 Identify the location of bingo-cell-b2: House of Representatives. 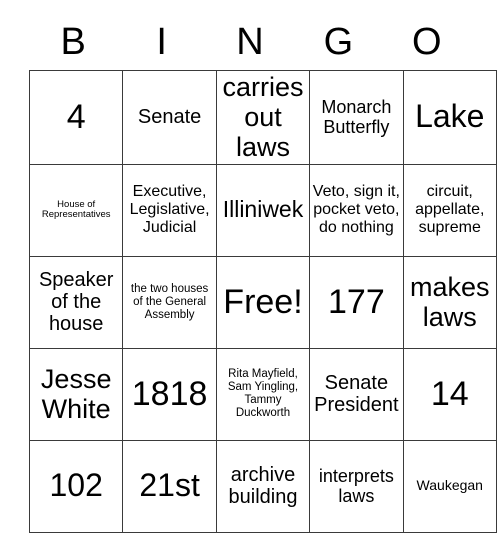
(76, 210).